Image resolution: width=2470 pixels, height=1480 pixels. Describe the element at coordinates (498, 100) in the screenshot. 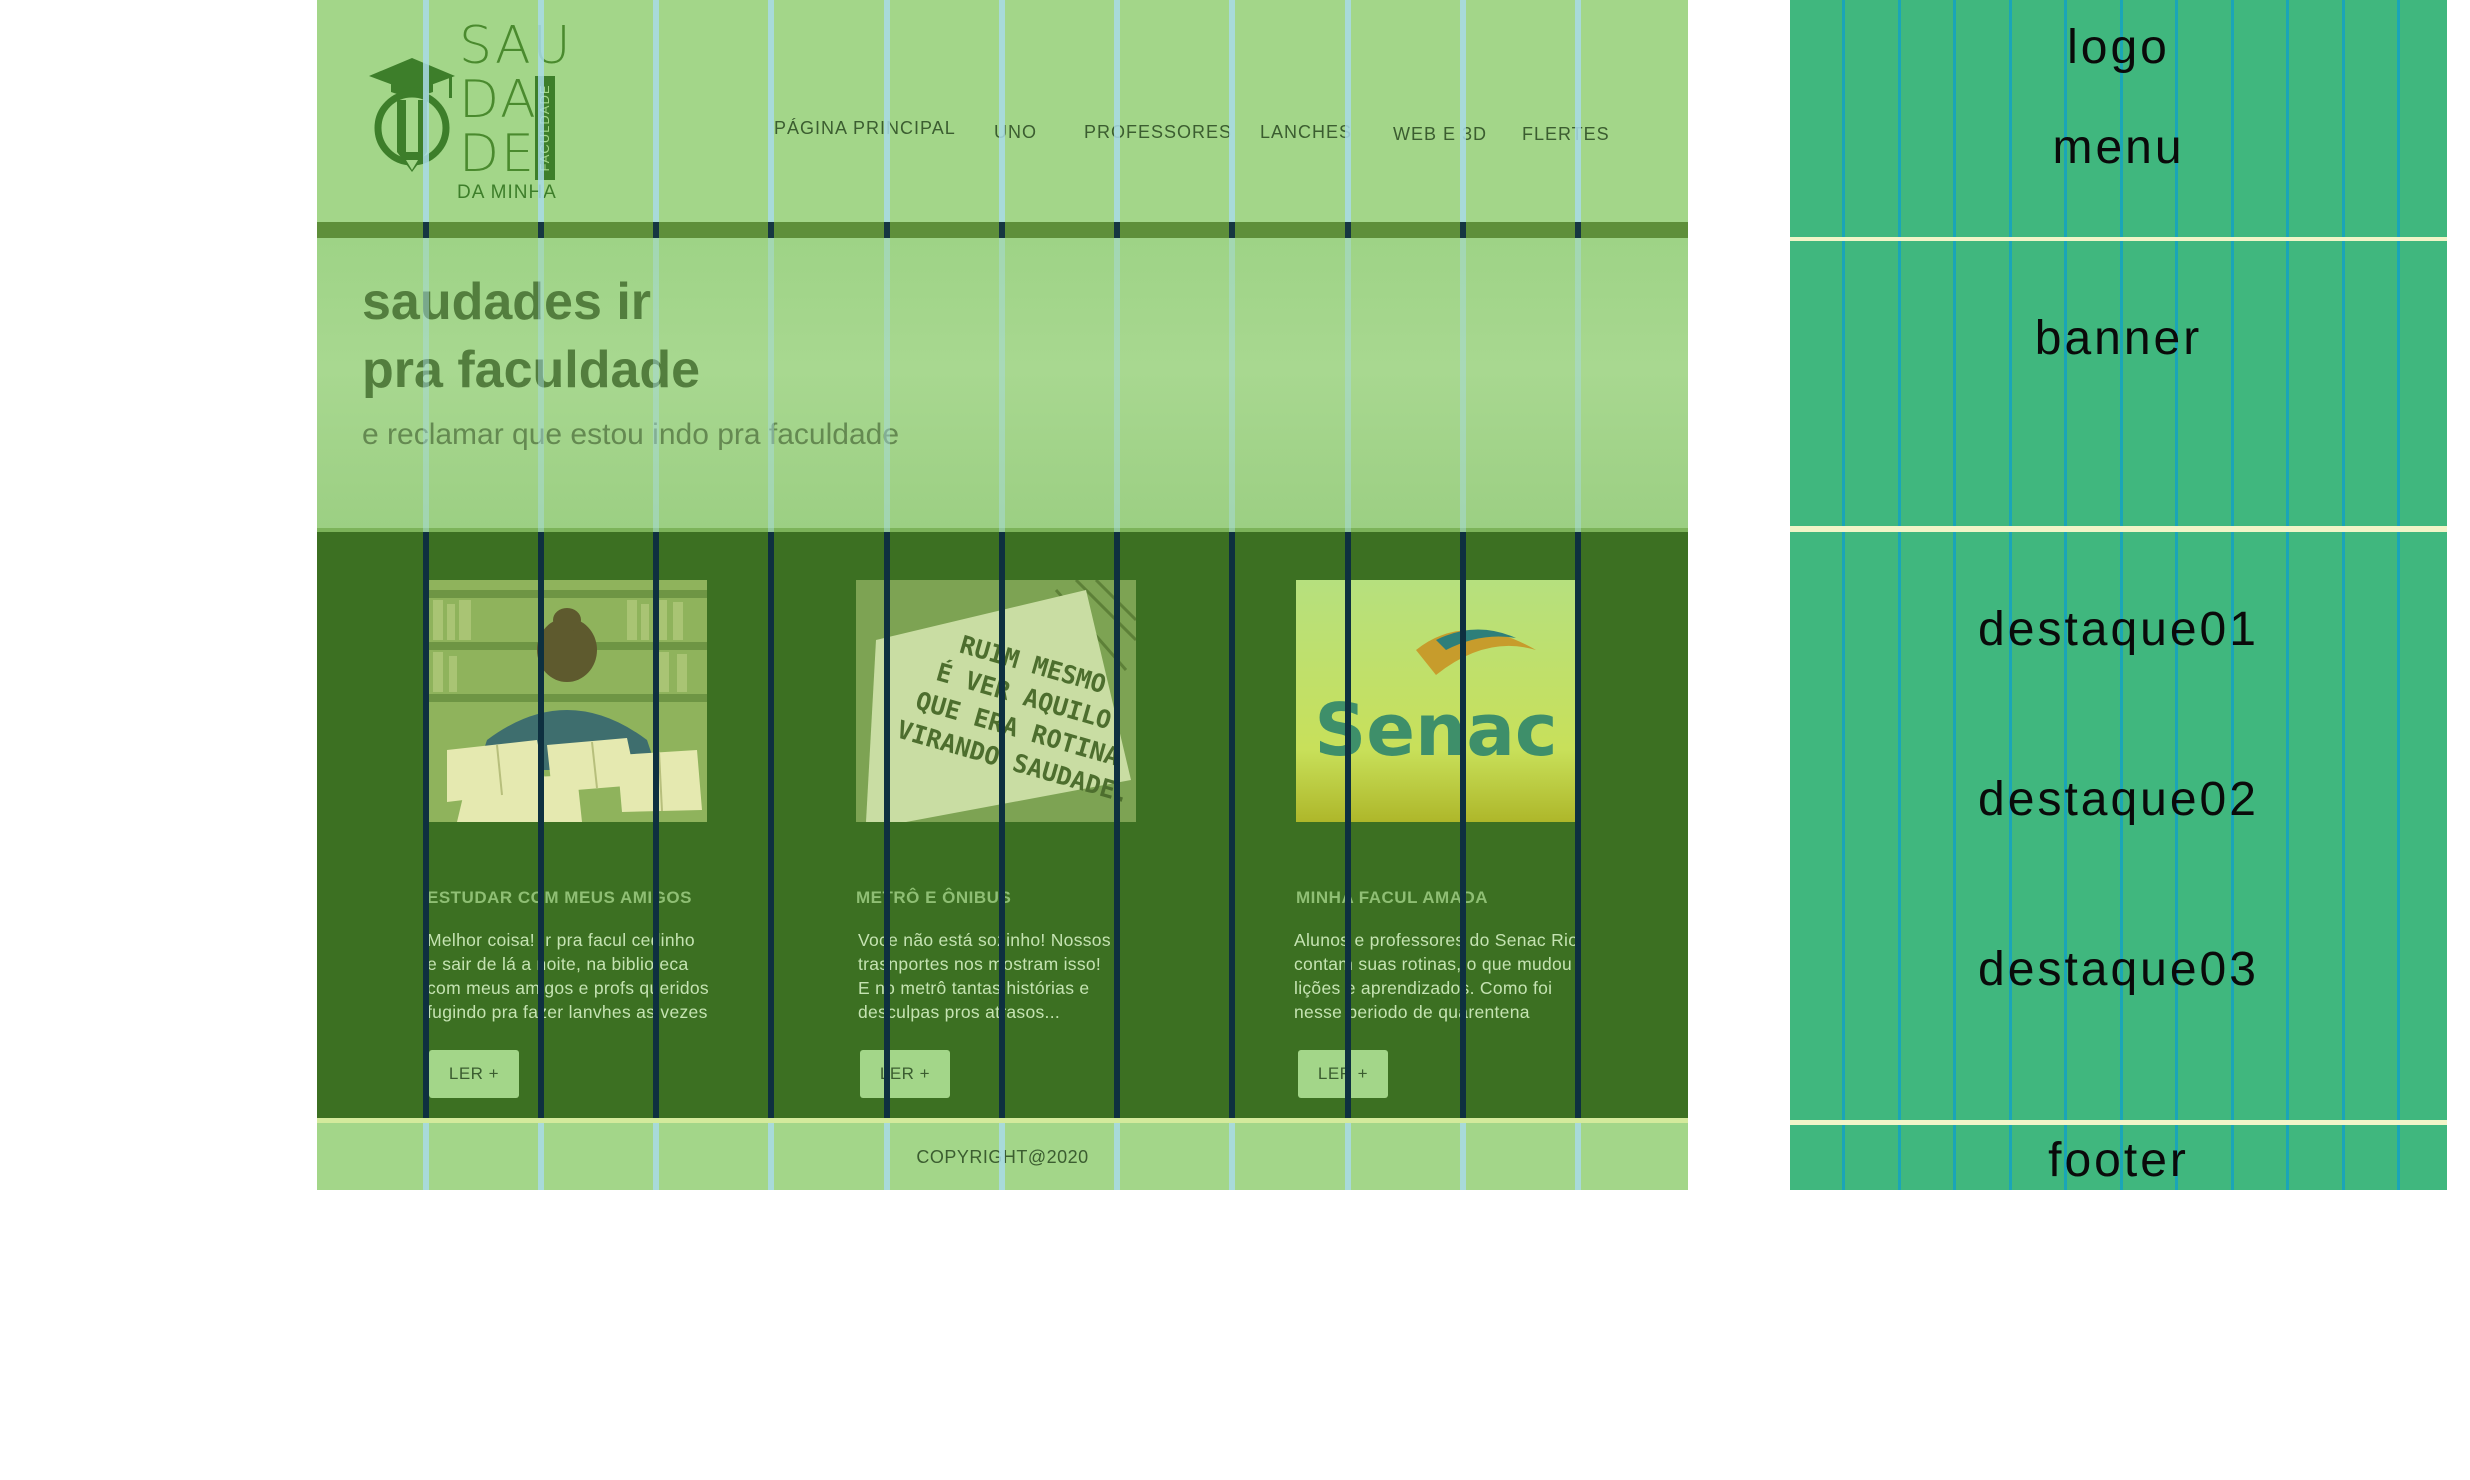

I see `logo-letters-2: DA` at that location.